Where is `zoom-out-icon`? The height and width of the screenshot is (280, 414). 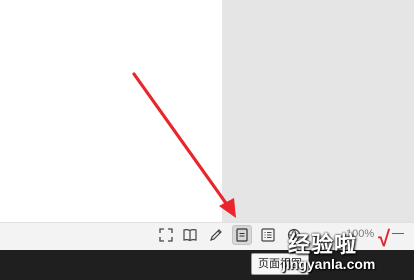
zoom-out-icon is located at coordinates (398, 233).